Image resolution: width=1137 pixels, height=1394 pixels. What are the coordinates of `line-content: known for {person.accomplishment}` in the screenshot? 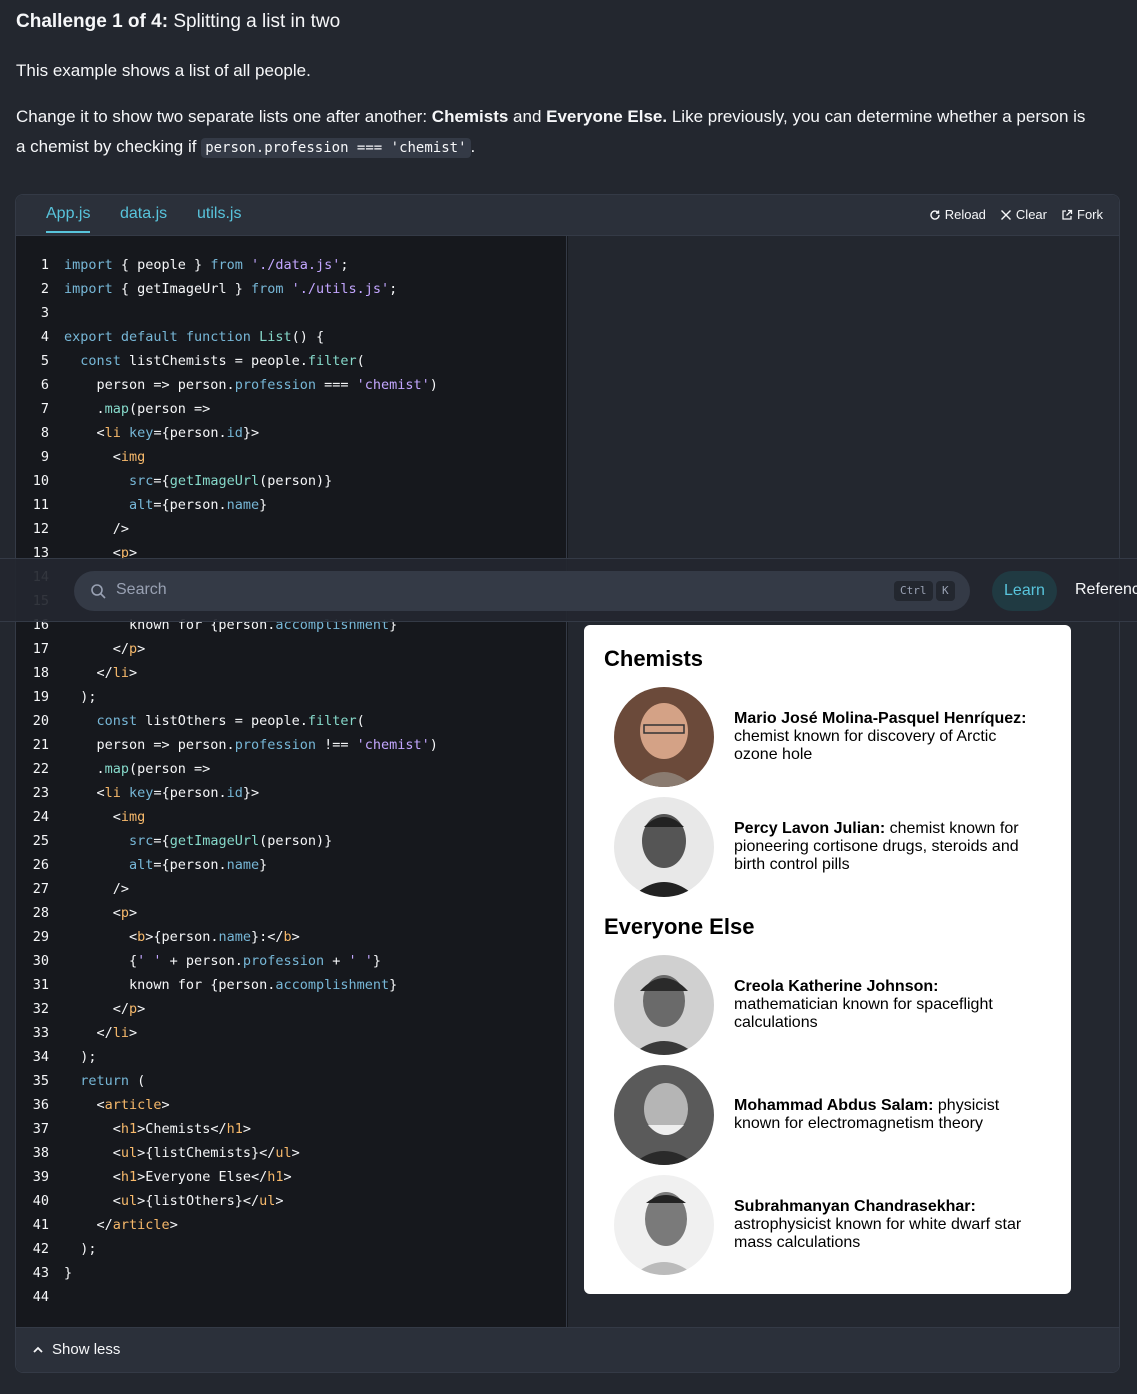 It's located at (231, 985).